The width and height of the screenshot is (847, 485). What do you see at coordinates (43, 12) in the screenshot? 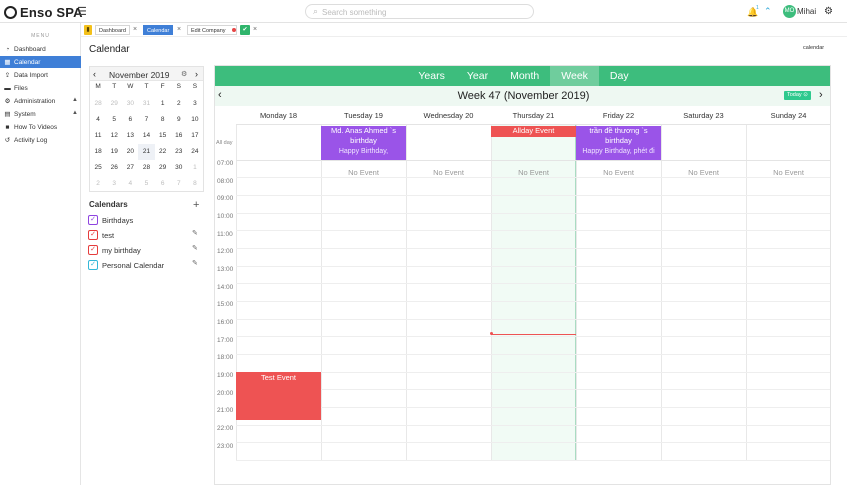
I see `brand: Enso SPA` at bounding box center [43, 12].